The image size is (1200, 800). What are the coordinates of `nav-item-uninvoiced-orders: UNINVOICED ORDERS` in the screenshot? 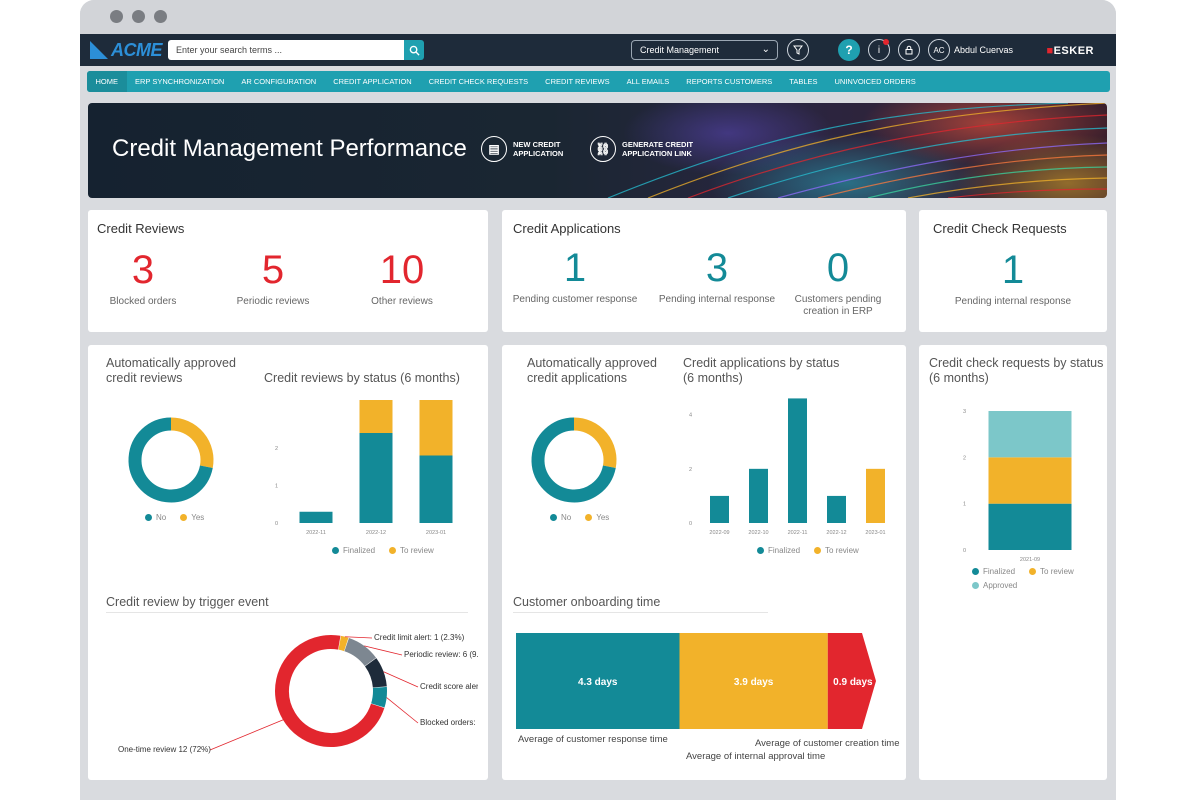 It's located at (875, 81).